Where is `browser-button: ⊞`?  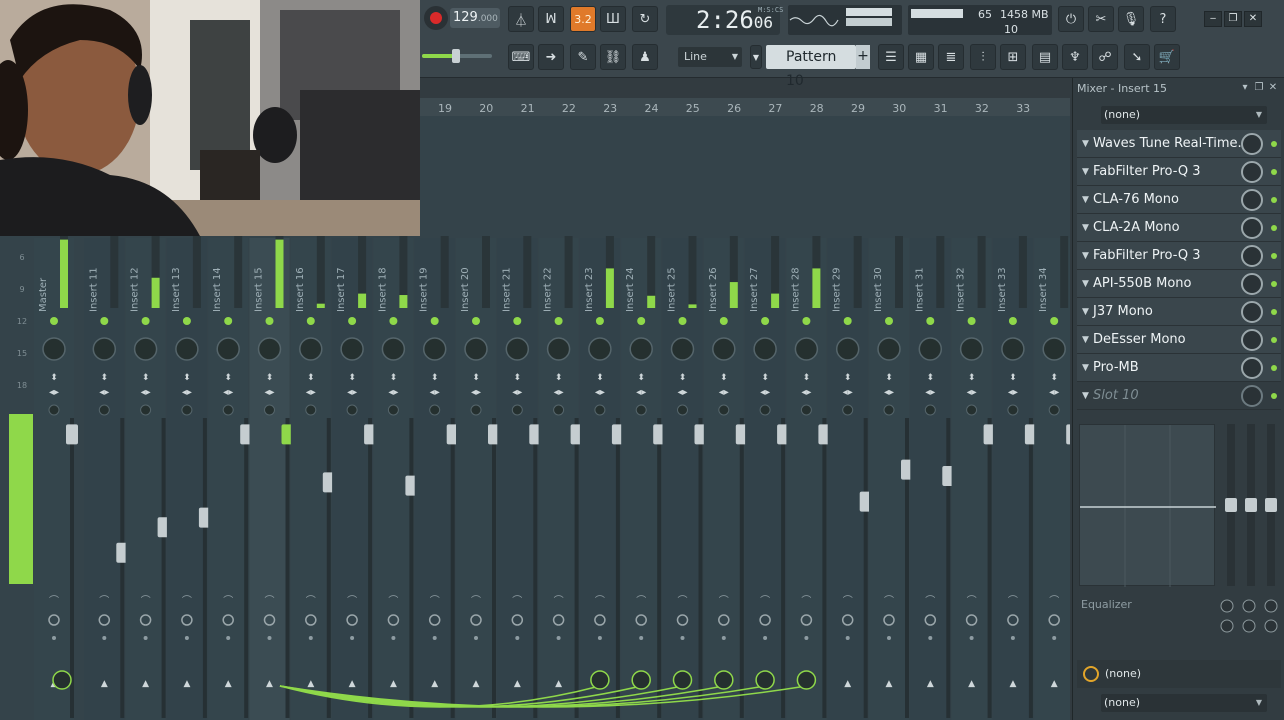 browser-button: ⊞ is located at coordinates (1013, 57).